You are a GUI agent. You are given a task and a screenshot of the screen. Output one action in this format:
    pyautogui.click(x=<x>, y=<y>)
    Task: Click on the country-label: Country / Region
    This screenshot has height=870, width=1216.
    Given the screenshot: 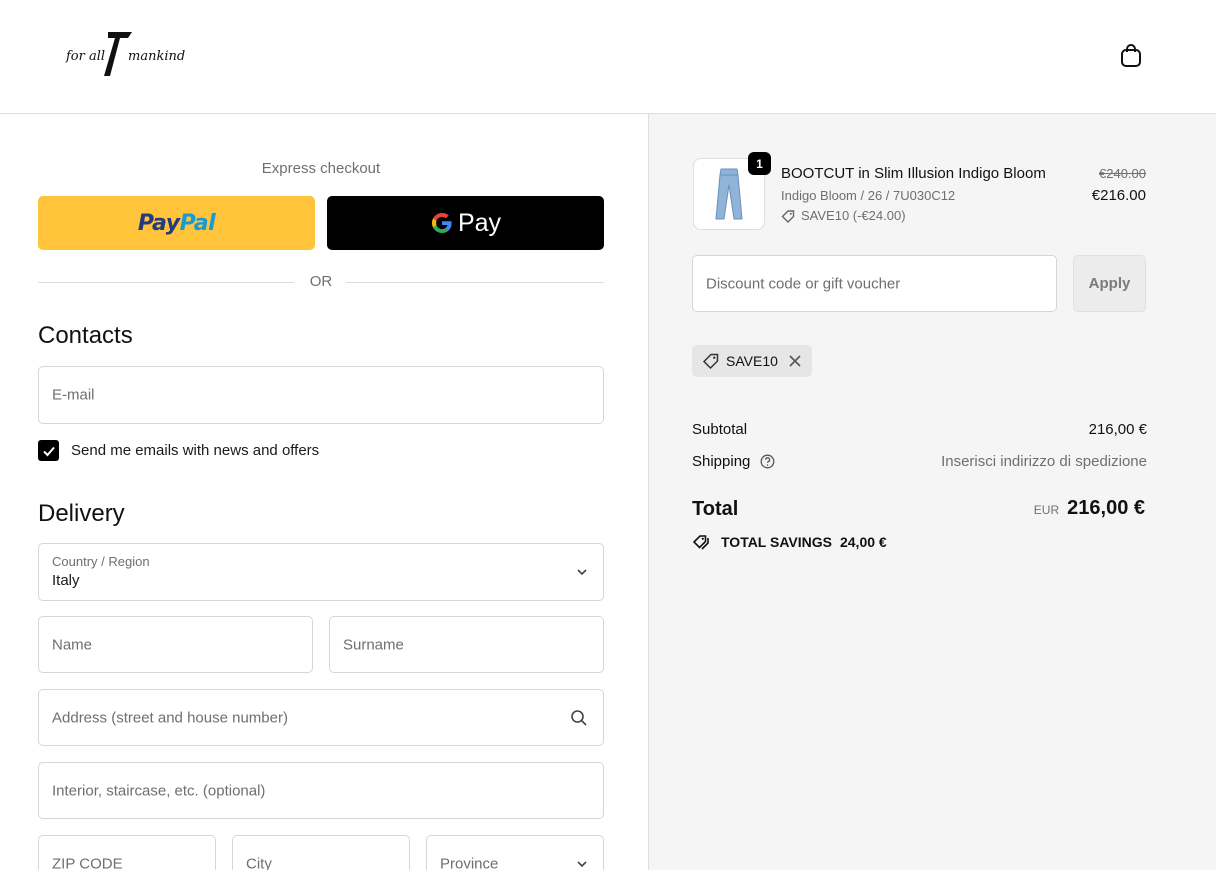 What is the action you would take?
    pyautogui.click(x=101, y=561)
    